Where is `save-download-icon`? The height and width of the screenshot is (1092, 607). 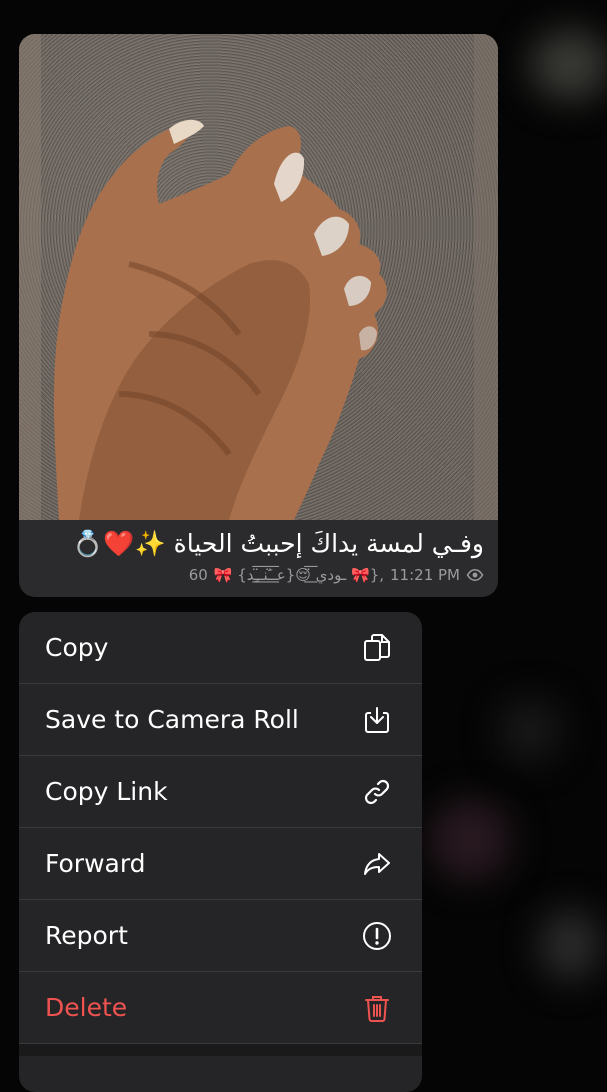
save-download-icon is located at coordinates (377, 720).